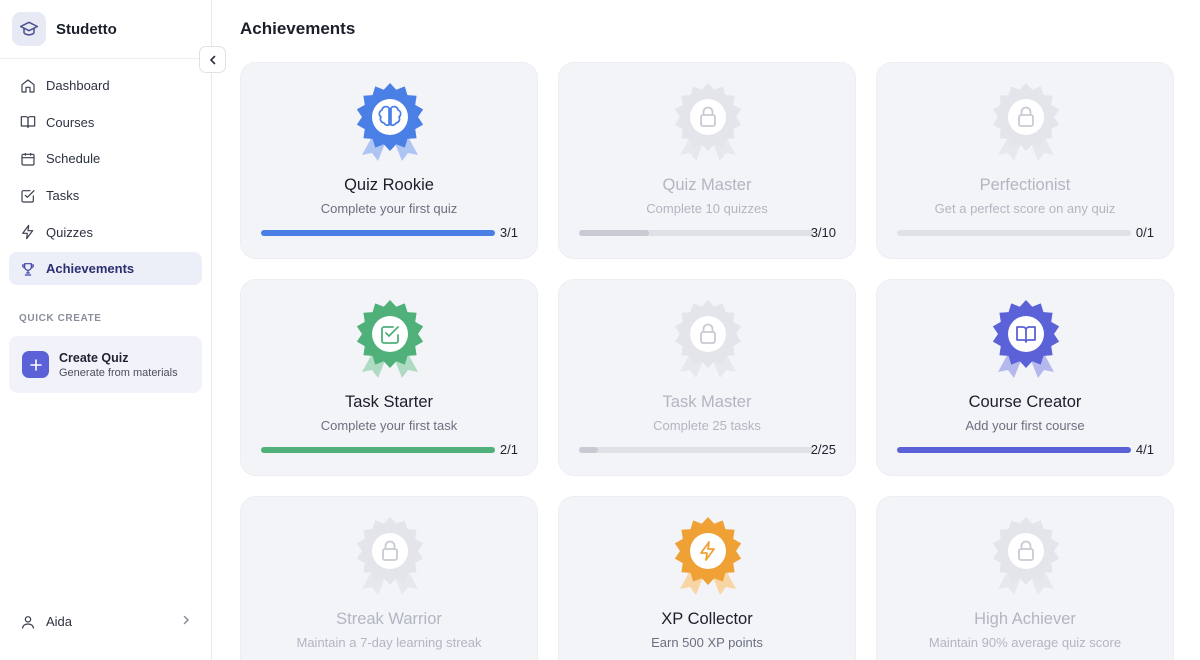 Image resolution: width=1200 pixels, height=660 pixels. I want to click on achievement-description: Maintain 90% average quiz score, so click(1025, 642).